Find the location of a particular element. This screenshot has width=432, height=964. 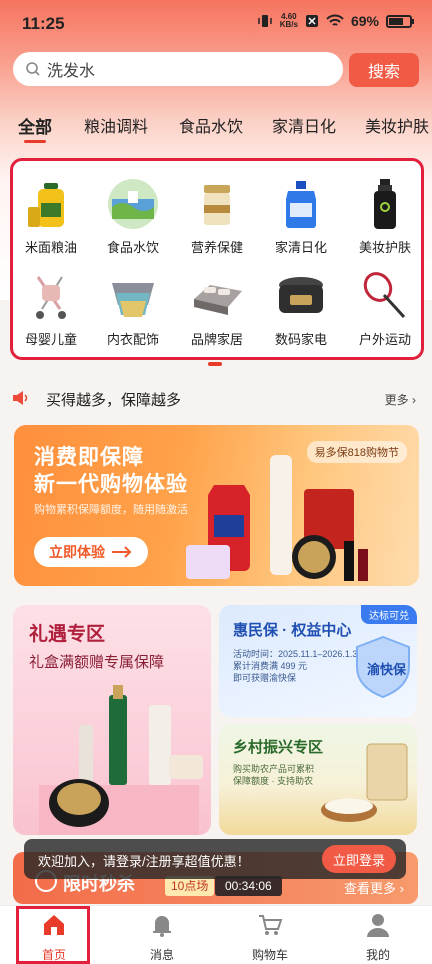

category-item: 数码家电 is located at coordinates (301, 308).